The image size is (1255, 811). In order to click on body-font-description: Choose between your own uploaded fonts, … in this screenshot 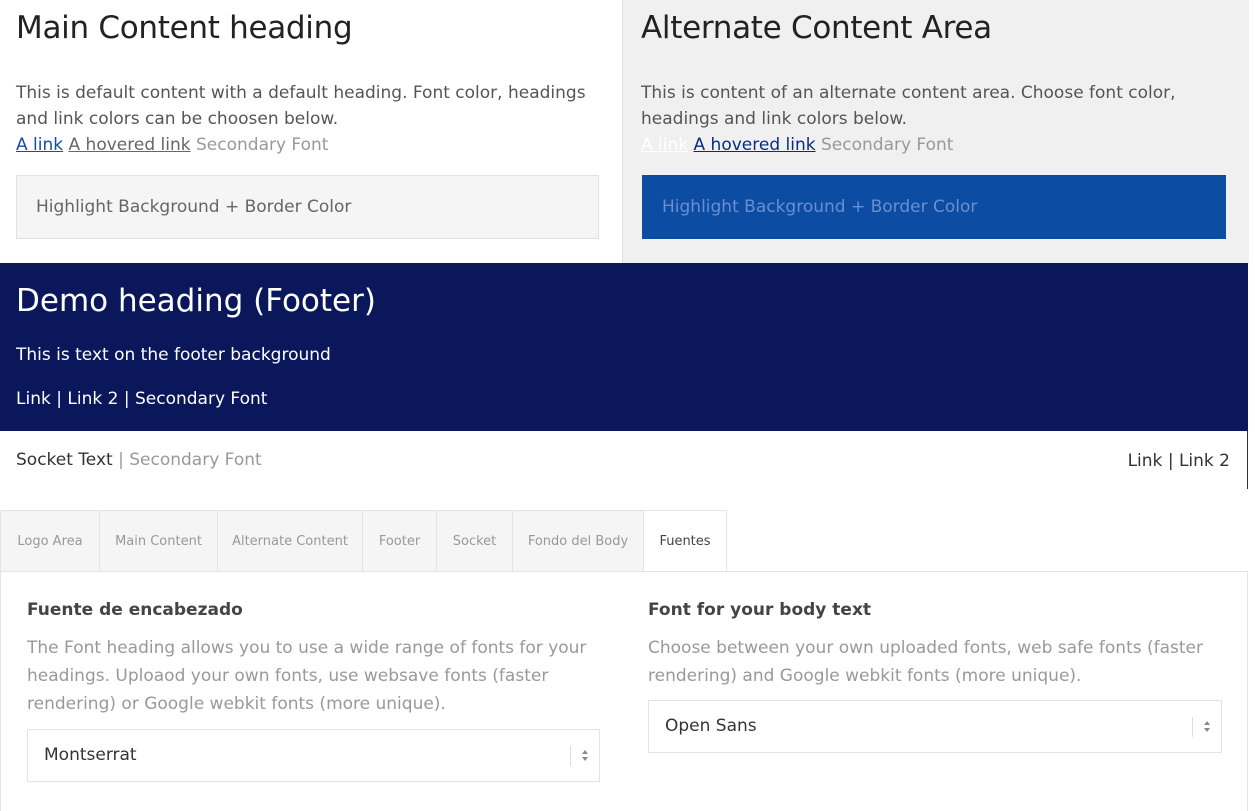, I will do `click(926, 662)`.